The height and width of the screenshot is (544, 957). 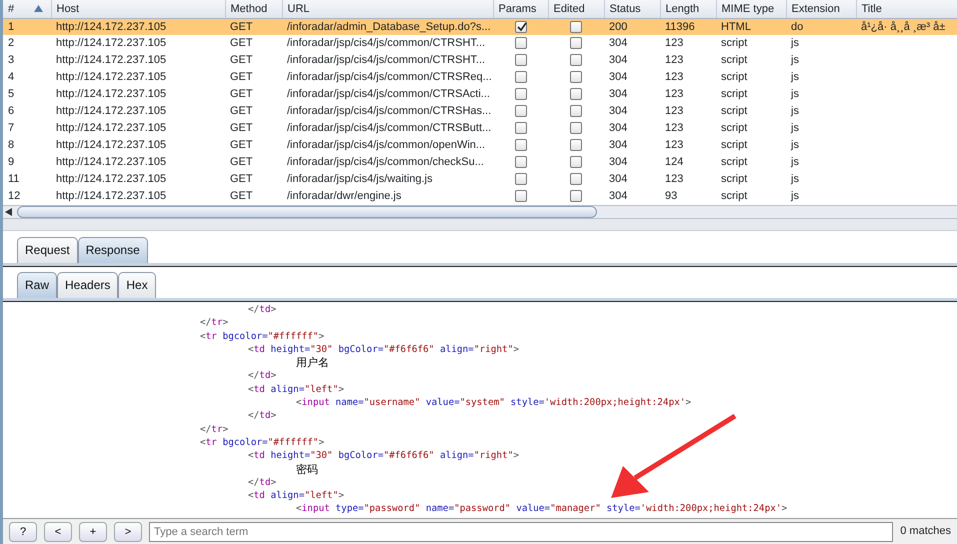 I want to click on table-cell: HTML, so click(x=736, y=26).